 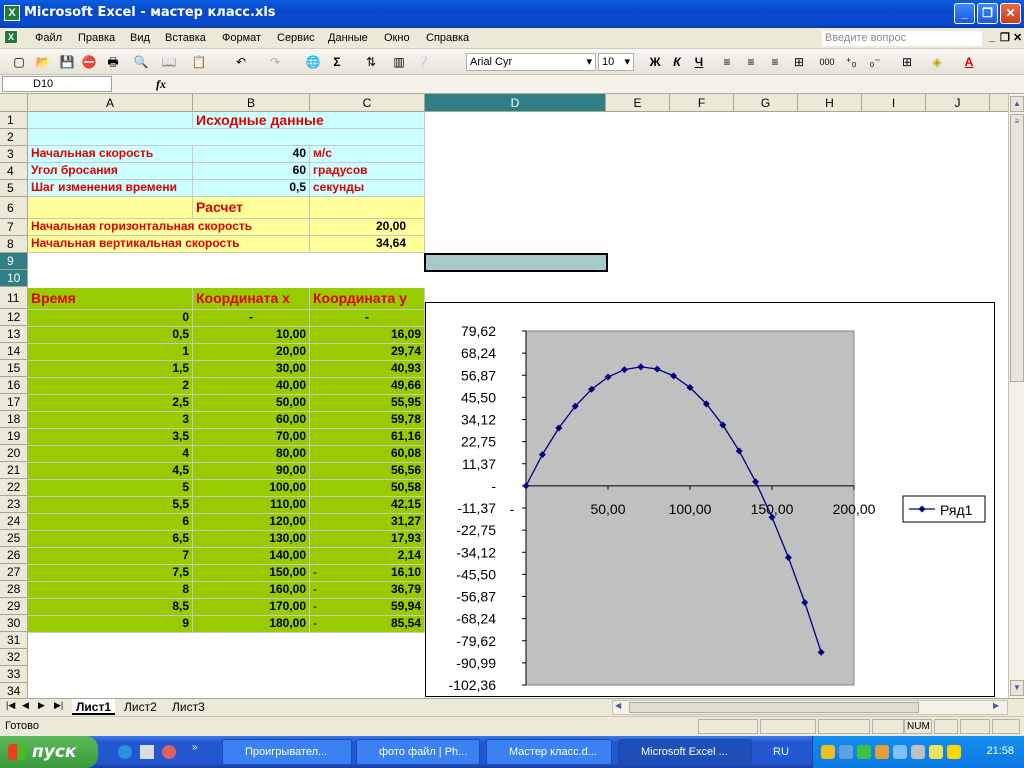 What do you see at coordinates (1017, 248) in the screenshot?
I see `scroll-thumb: ≡` at bounding box center [1017, 248].